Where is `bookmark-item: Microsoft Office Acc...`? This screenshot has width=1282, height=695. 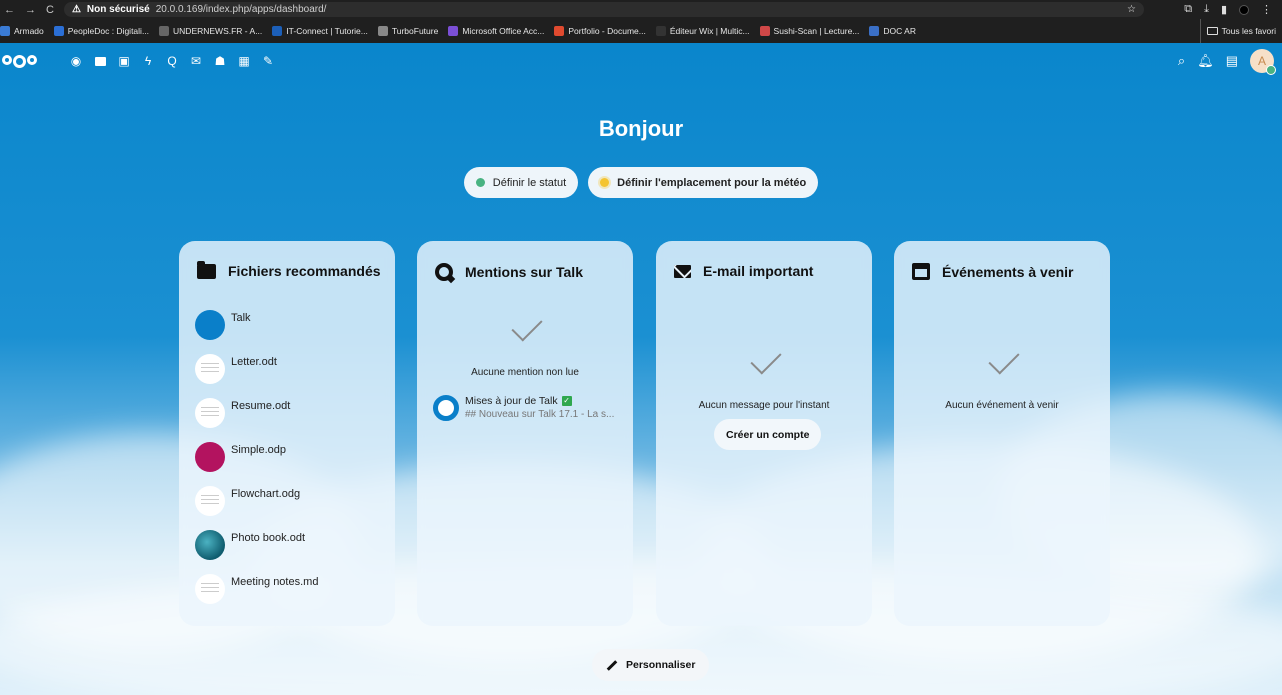
bookmark-item: Microsoft Office Acc... is located at coordinates (496, 31).